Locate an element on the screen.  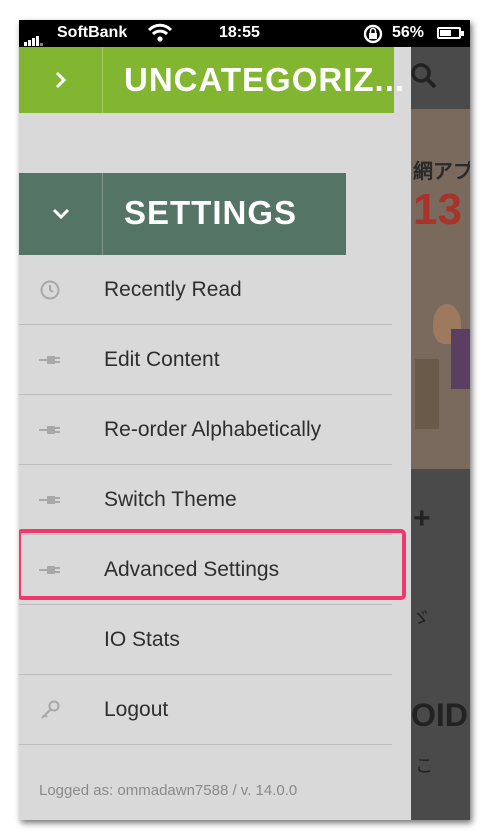
search-icon is located at coordinates (424, 76).